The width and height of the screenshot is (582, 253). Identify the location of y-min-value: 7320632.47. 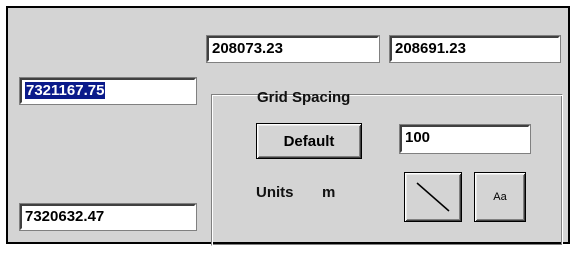
(65, 216).